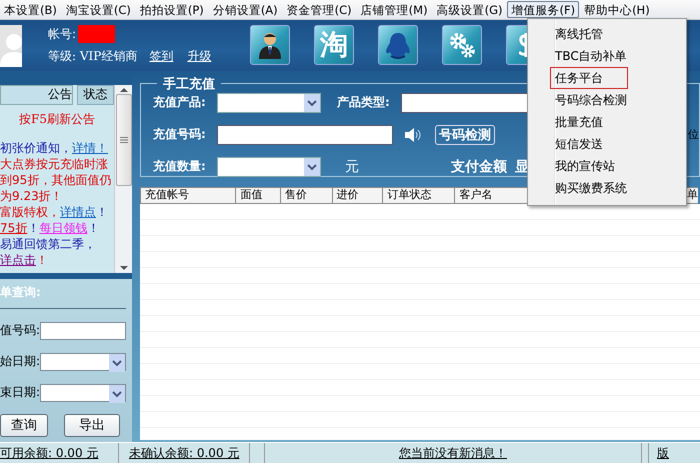 The width and height of the screenshot is (700, 463). What do you see at coordinates (54, 148) in the screenshot?
I see `notice-text: 初张价通知，详情！` at bounding box center [54, 148].